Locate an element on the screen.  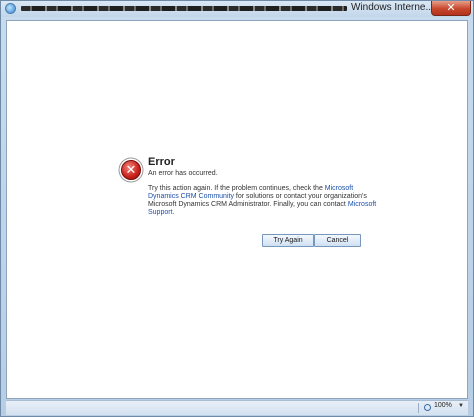
error-icon: ✕ is located at coordinates (131, 170).